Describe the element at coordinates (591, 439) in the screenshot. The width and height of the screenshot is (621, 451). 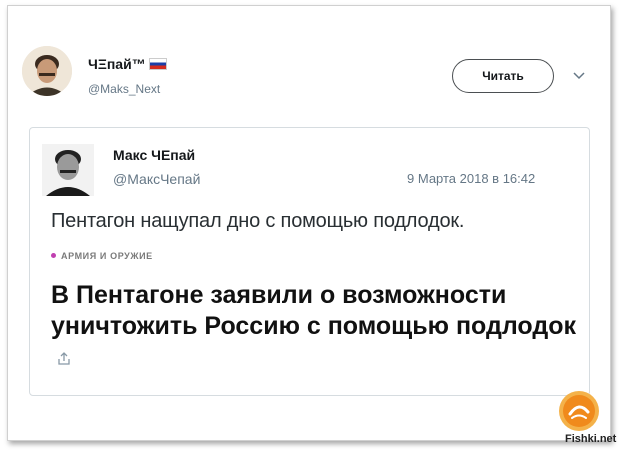
I see `watermark: Fishki.net` at that location.